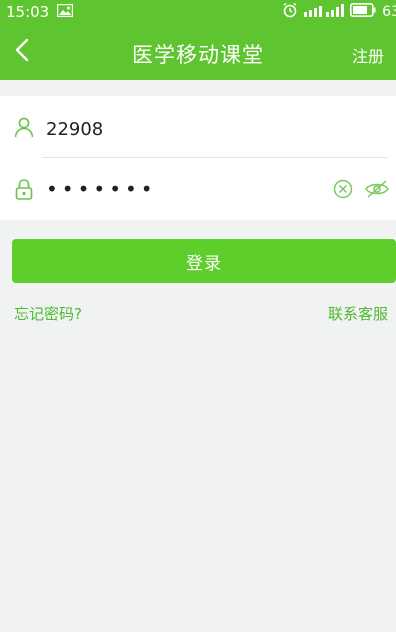  I want to click on app-bar: 医学移动课堂 注册, so click(198, 52).